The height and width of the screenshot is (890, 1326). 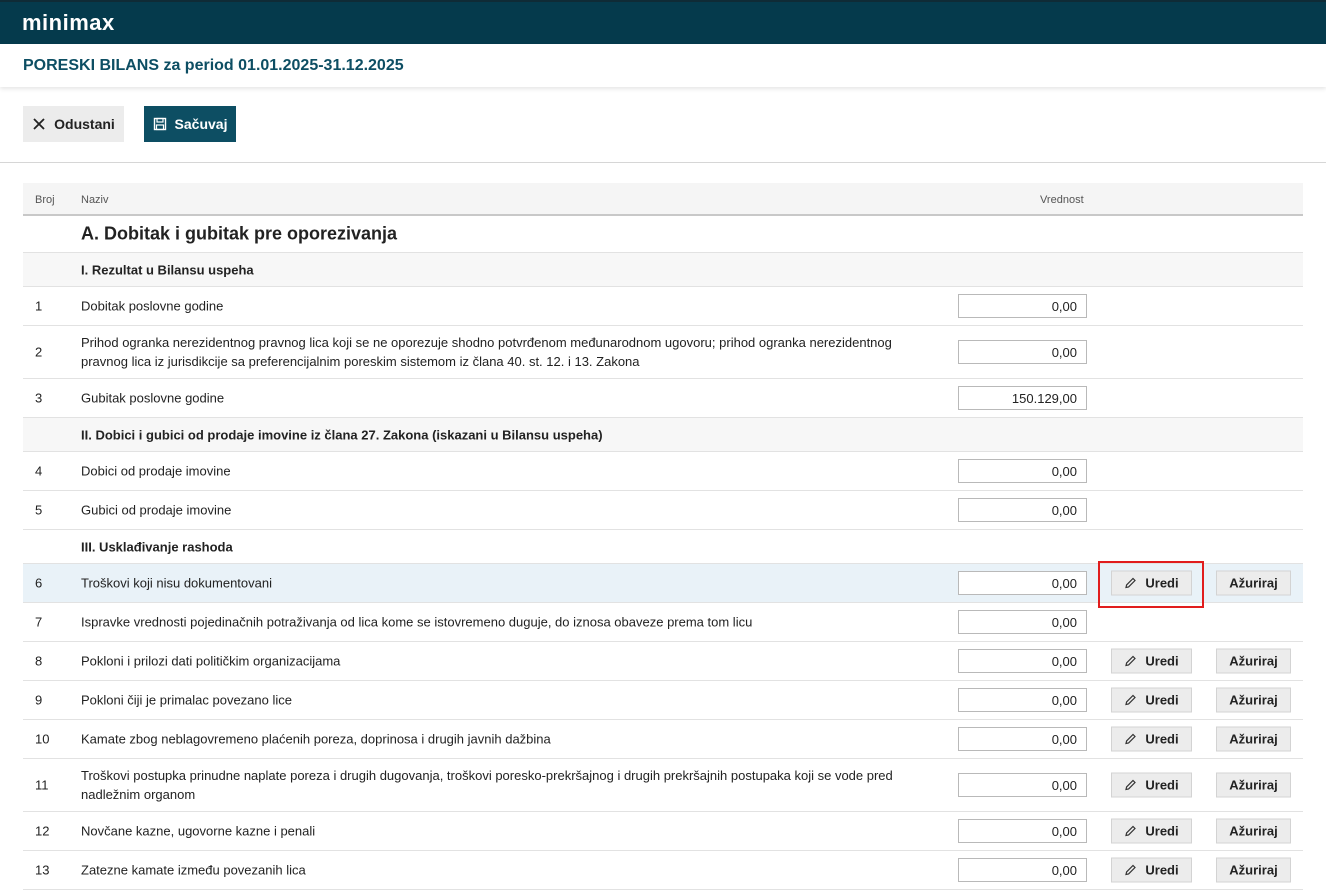 What do you see at coordinates (39, 352) in the screenshot?
I see `row-number: 2` at bounding box center [39, 352].